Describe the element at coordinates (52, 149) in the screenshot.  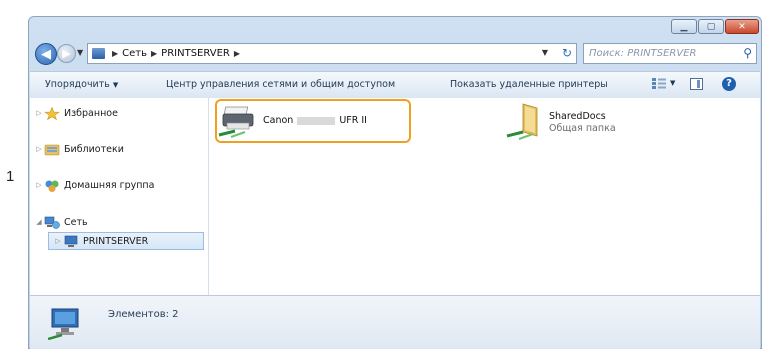
I see `libraries-icon` at that location.